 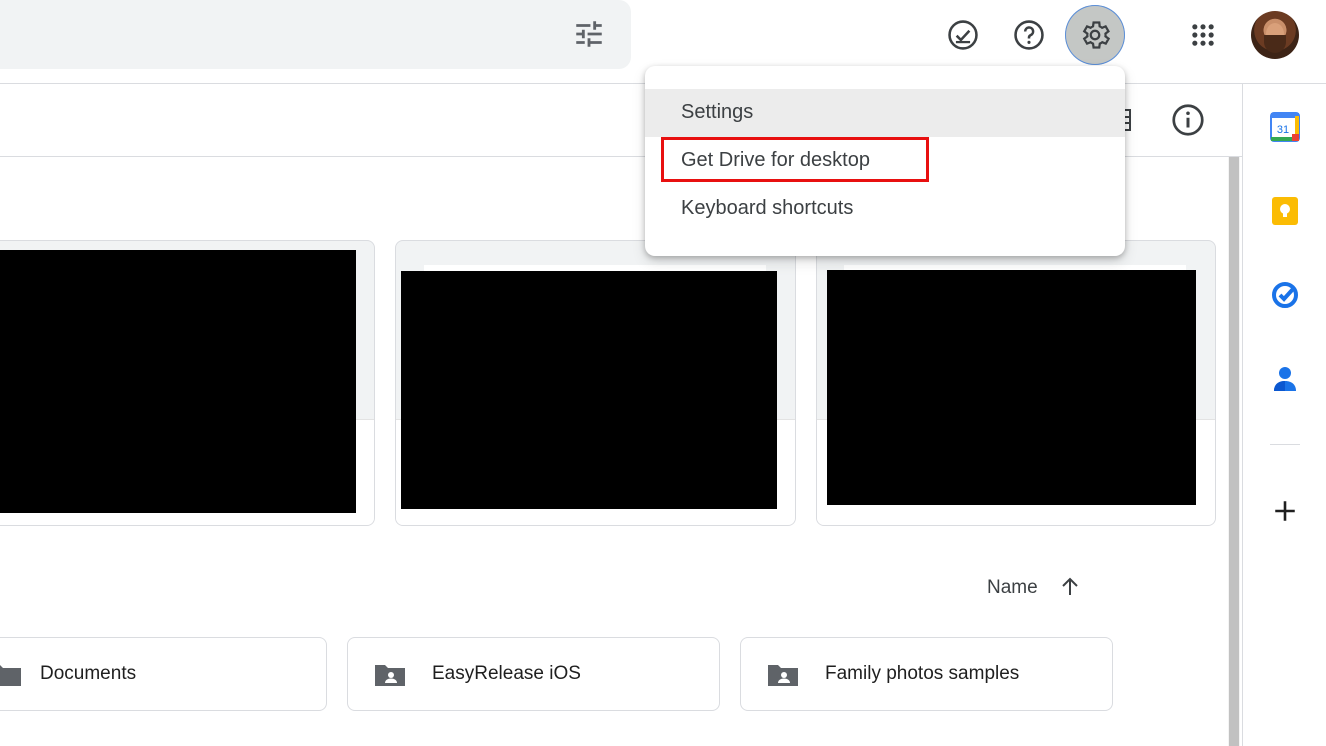 I want to click on search-box, so click(x=315, y=34).